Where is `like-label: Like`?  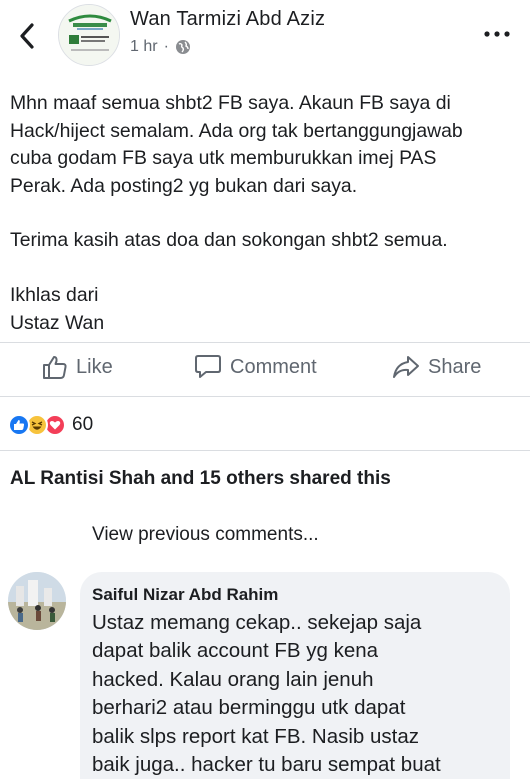
like-label: Like is located at coordinates (94, 366).